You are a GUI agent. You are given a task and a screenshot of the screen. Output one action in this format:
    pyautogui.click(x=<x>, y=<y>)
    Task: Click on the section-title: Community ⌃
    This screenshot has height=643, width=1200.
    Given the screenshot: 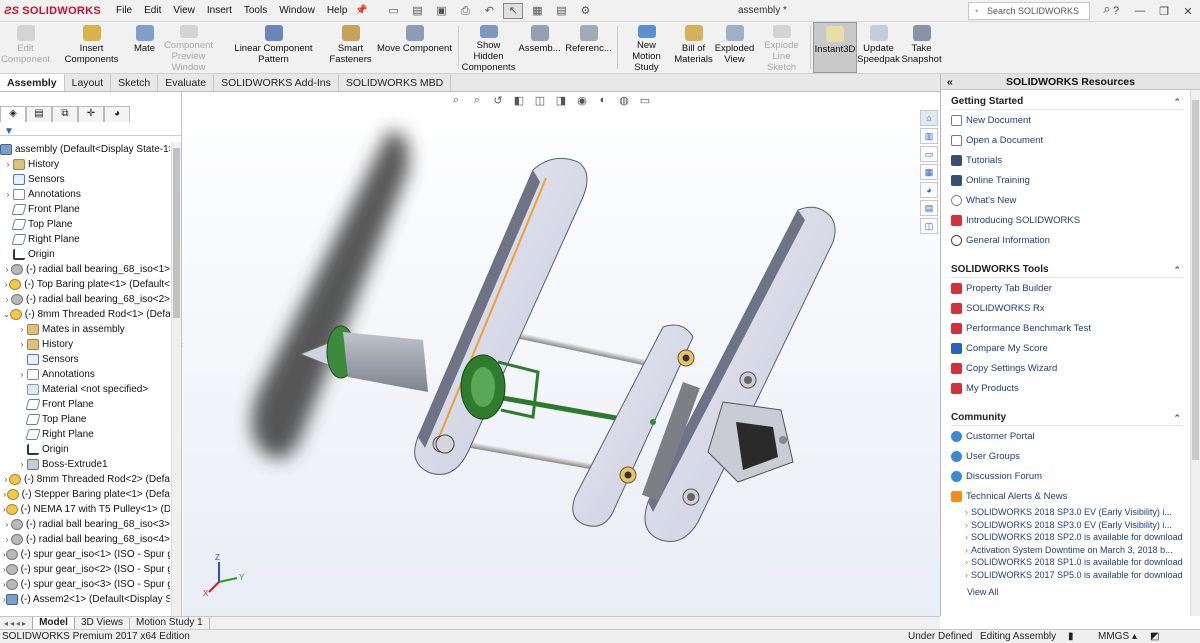 What is the action you would take?
    pyautogui.click(x=1067, y=418)
    